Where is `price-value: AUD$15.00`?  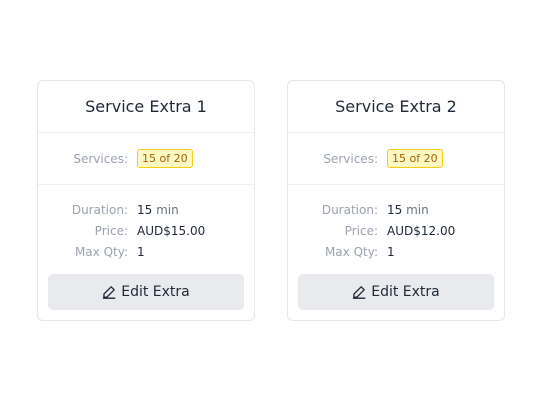 price-value: AUD$15.00 is located at coordinates (171, 230).